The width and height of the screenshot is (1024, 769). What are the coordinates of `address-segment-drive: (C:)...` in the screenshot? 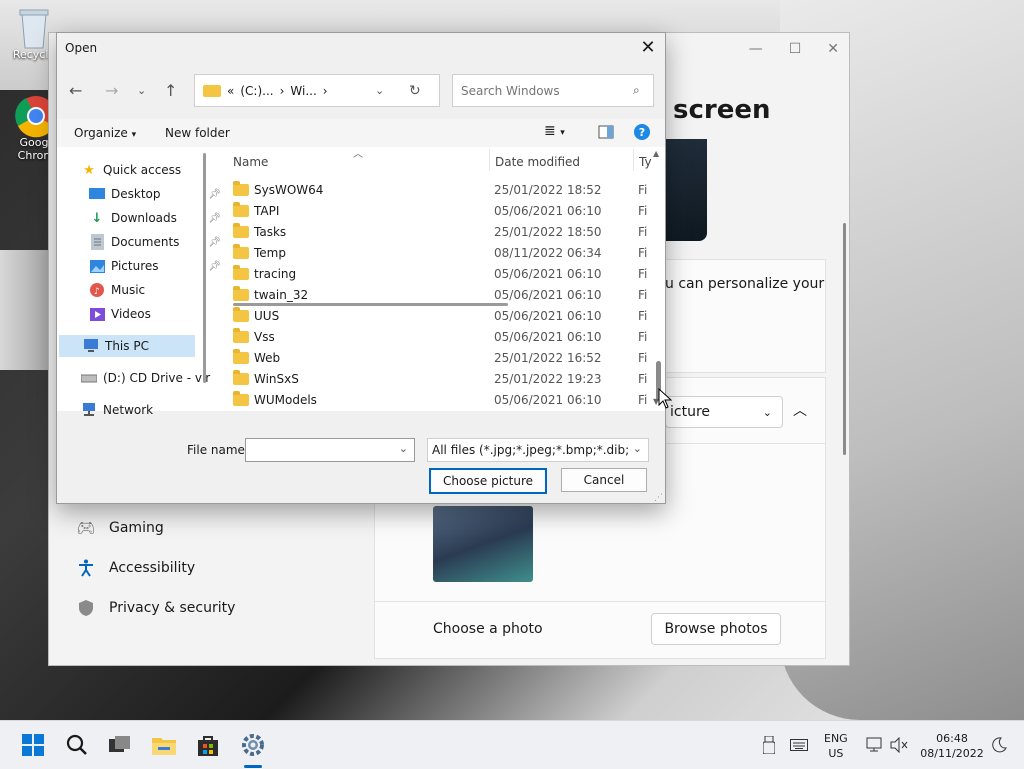 It's located at (256, 91).